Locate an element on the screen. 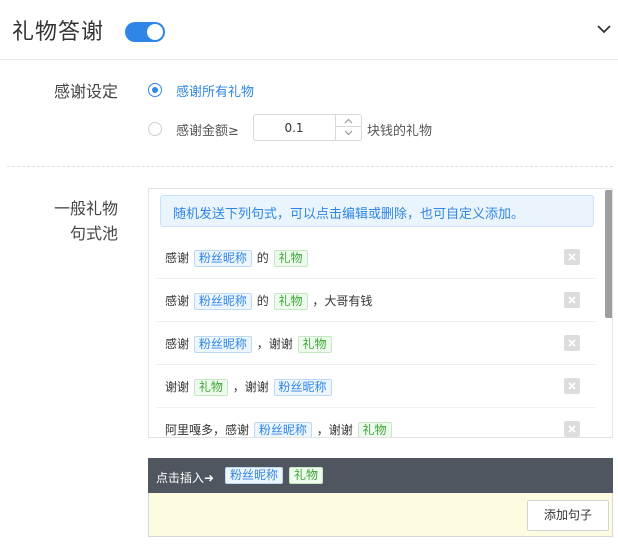 The height and width of the screenshot is (544, 618). insert-gift-button: 礼物 is located at coordinates (306, 475).